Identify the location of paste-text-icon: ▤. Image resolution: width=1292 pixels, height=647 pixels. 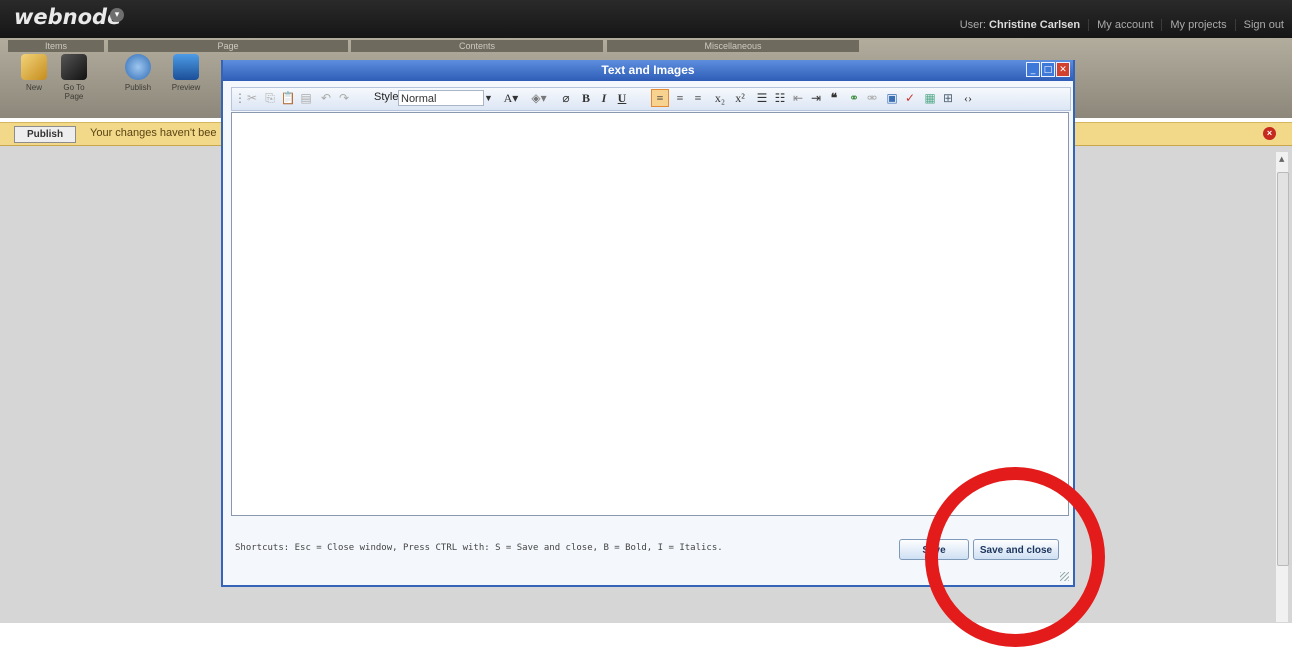
(306, 98).